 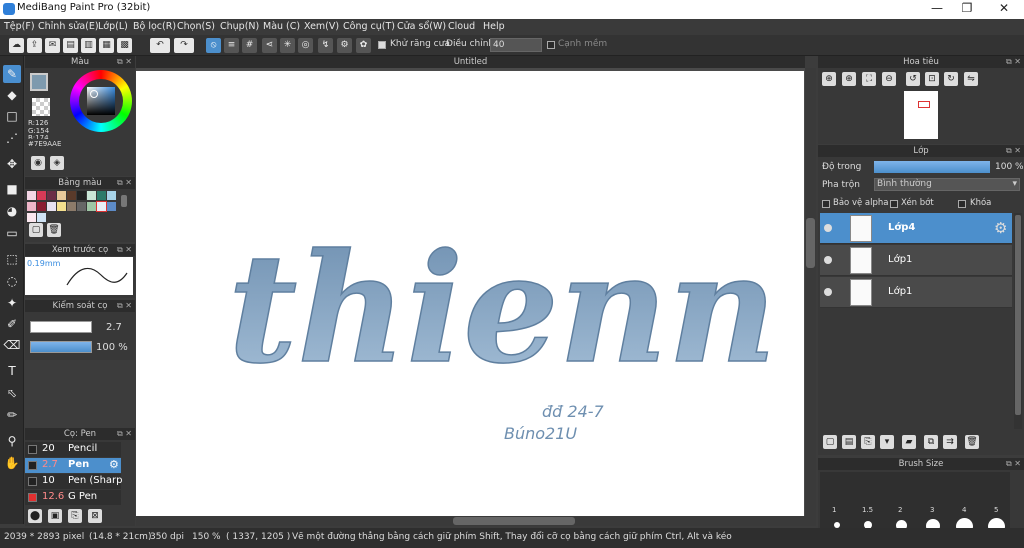 I want to click on vertical-scrollbar, so click(x=810, y=292).